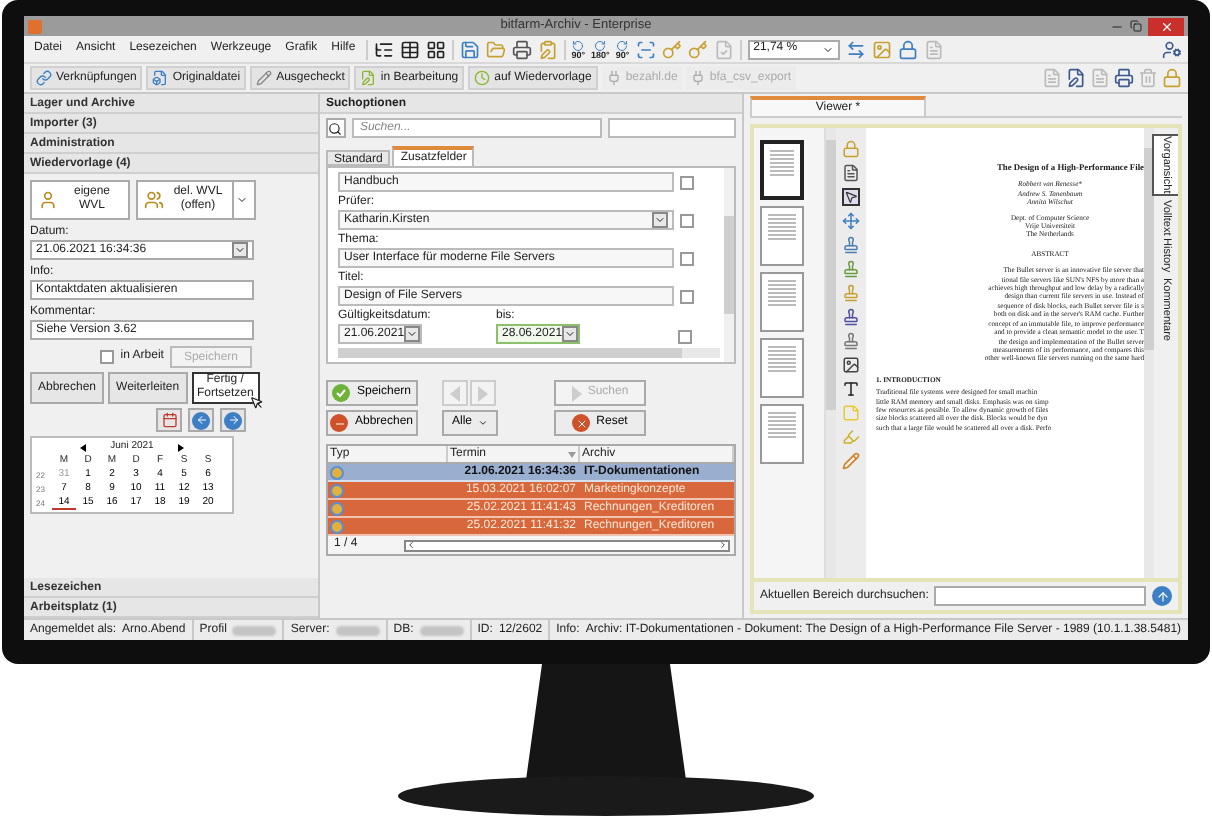  Describe the element at coordinates (469, 49) in the screenshot. I see `save-icon` at that location.